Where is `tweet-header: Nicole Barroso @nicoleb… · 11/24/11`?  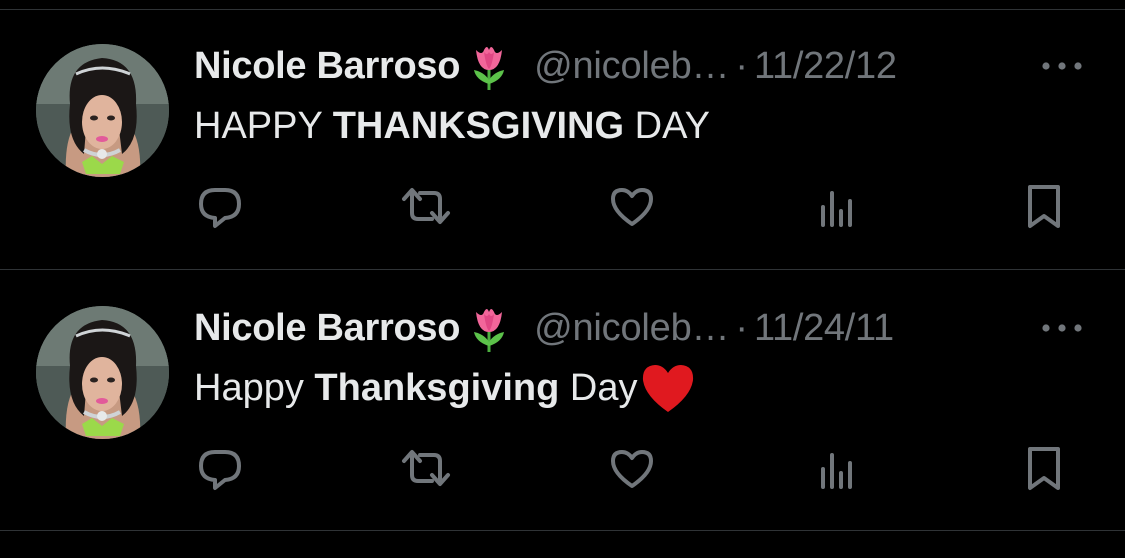 tweet-header: Nicole Barroso @nicoleb… · 11/24/11 is located at coordinates (544, 328).